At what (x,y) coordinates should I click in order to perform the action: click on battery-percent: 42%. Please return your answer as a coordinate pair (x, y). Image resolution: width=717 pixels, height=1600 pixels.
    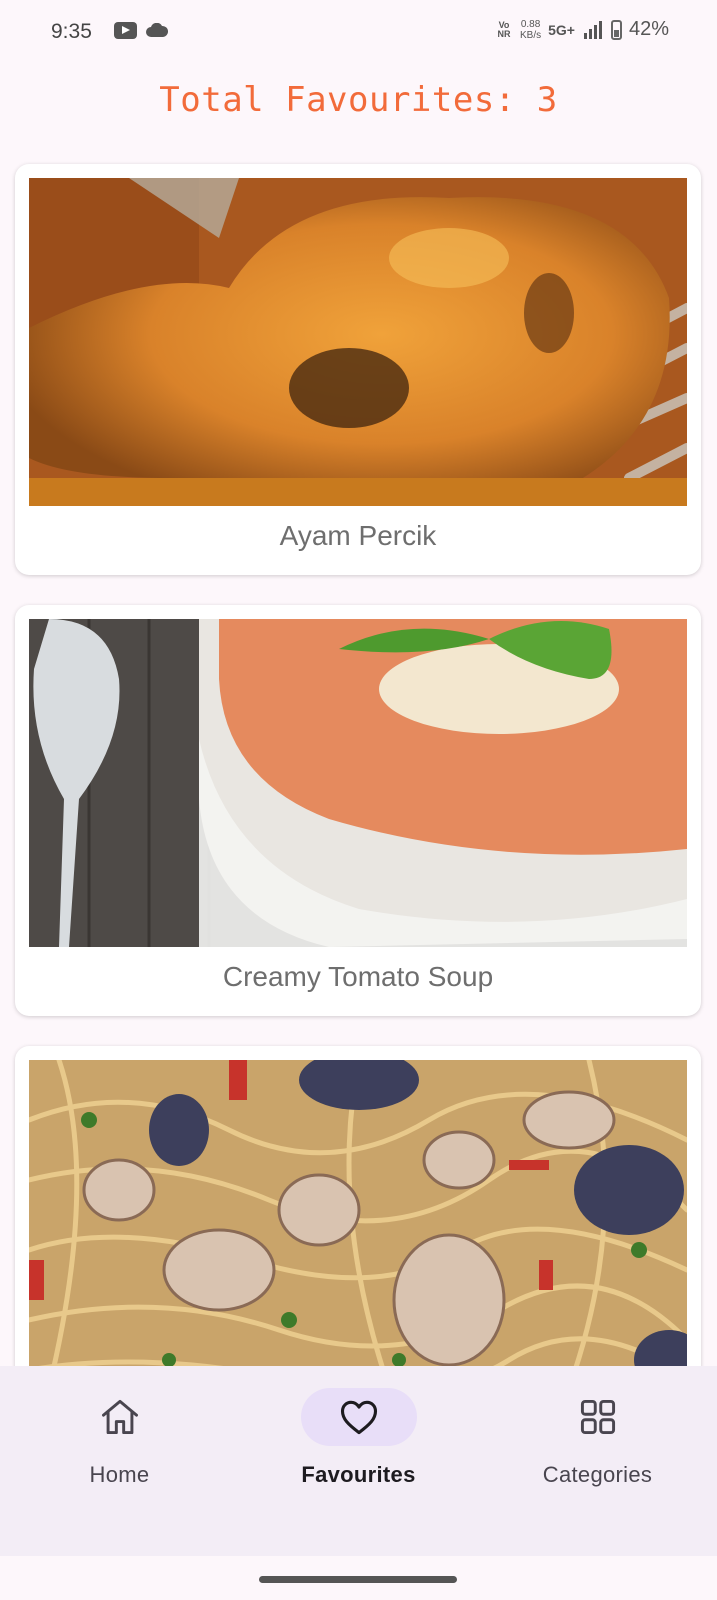
    Looking at the image, I should click on (648, 29).